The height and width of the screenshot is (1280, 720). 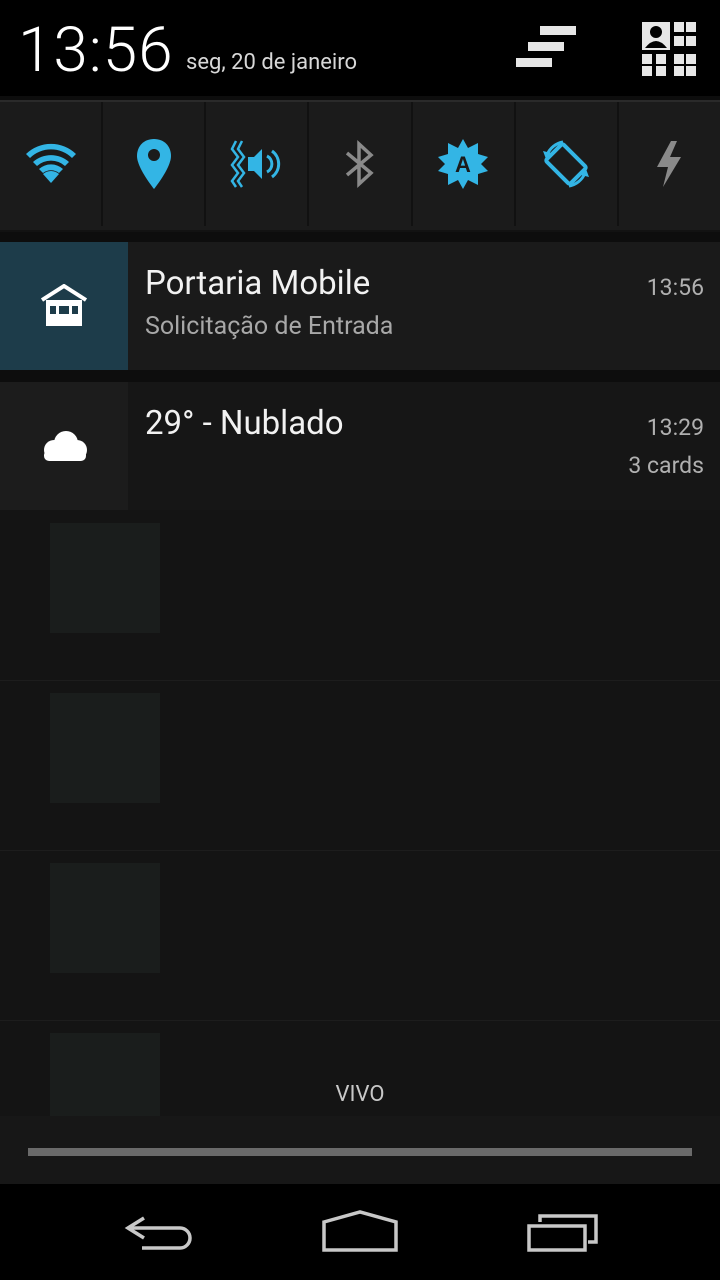 I want to click on notification-text: Solicitação de Entrada, so click(x=269, y=326).